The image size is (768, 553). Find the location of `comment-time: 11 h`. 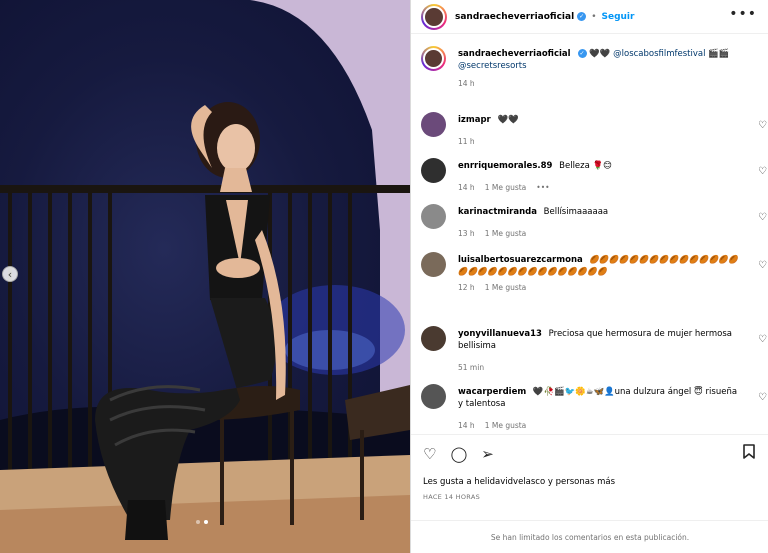

comment-time: 11 h is located at coordinates (466, 141).